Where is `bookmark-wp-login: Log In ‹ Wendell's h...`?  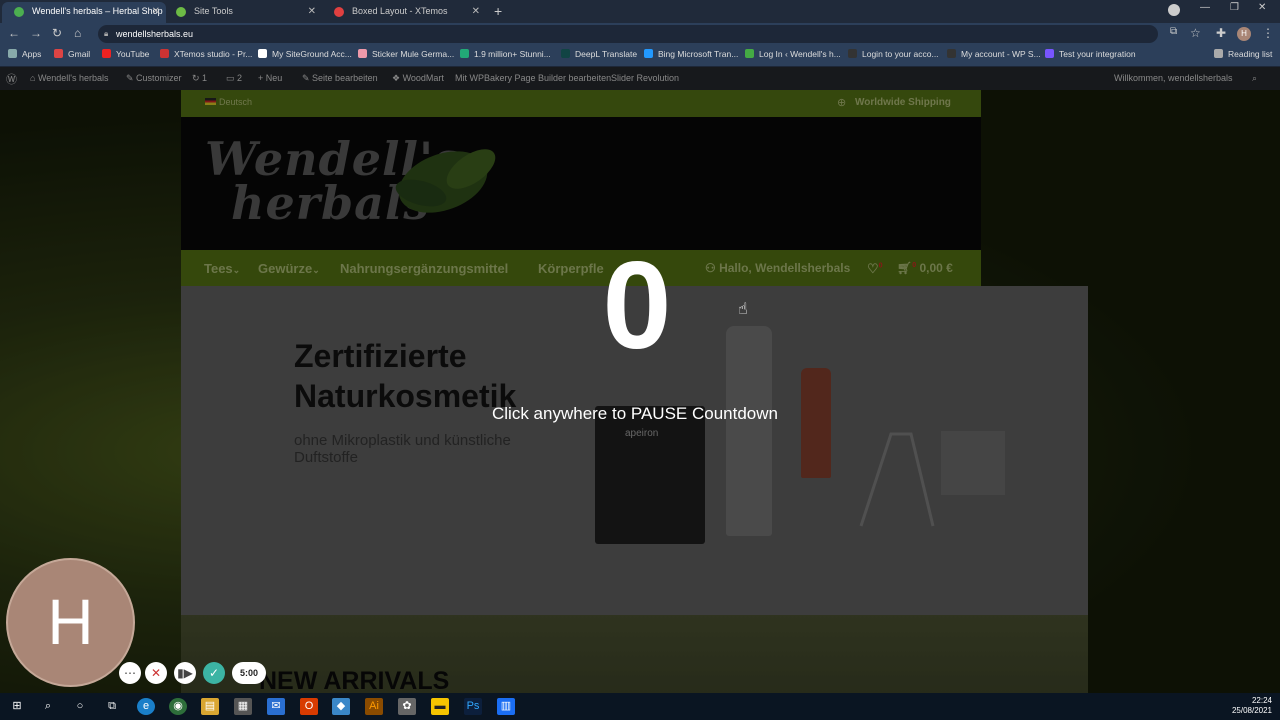 bookmark-wp-login: Log In ‹ Wendell's h... is located at coordinates (793, 54).